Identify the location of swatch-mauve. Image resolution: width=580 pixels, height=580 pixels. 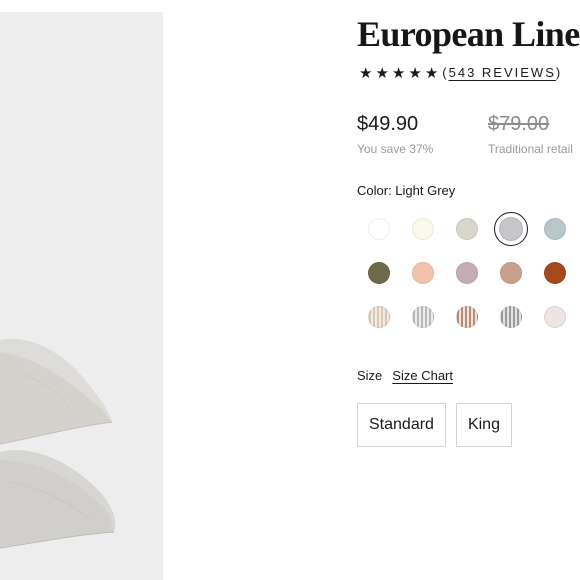
(467, 273).